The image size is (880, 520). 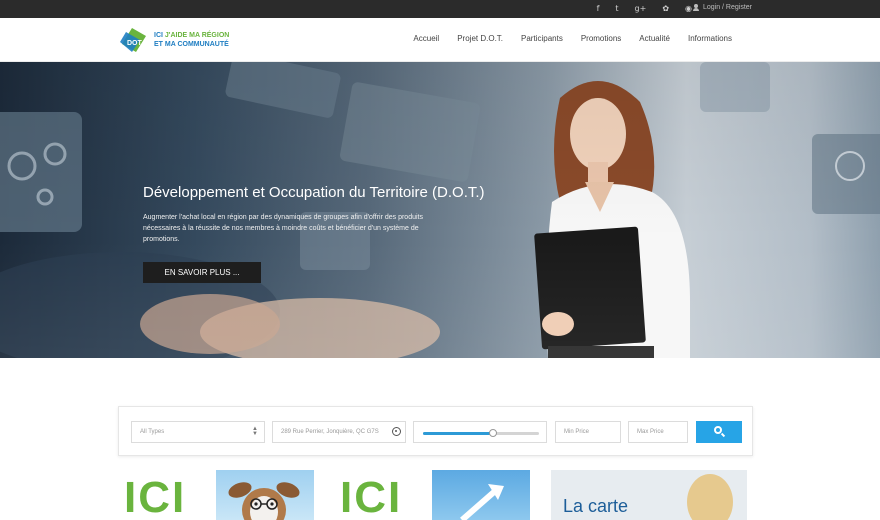 I want to click on nav-item-projet: Projet D.O.T., so click(x=480, y=38).